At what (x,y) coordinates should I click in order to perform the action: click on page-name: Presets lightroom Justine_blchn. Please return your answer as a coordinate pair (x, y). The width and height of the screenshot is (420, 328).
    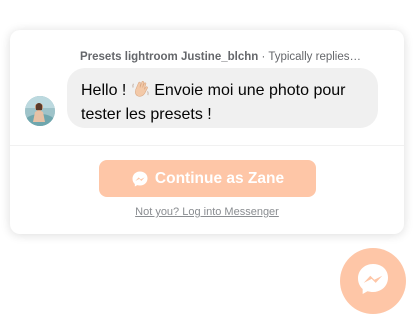
    Looking at the image, I should click on (169, 57).